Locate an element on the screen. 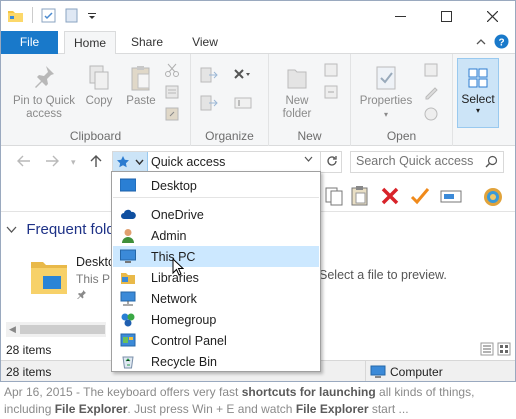  properties-button: Properties ▾ is located at coordinates (386, 92).